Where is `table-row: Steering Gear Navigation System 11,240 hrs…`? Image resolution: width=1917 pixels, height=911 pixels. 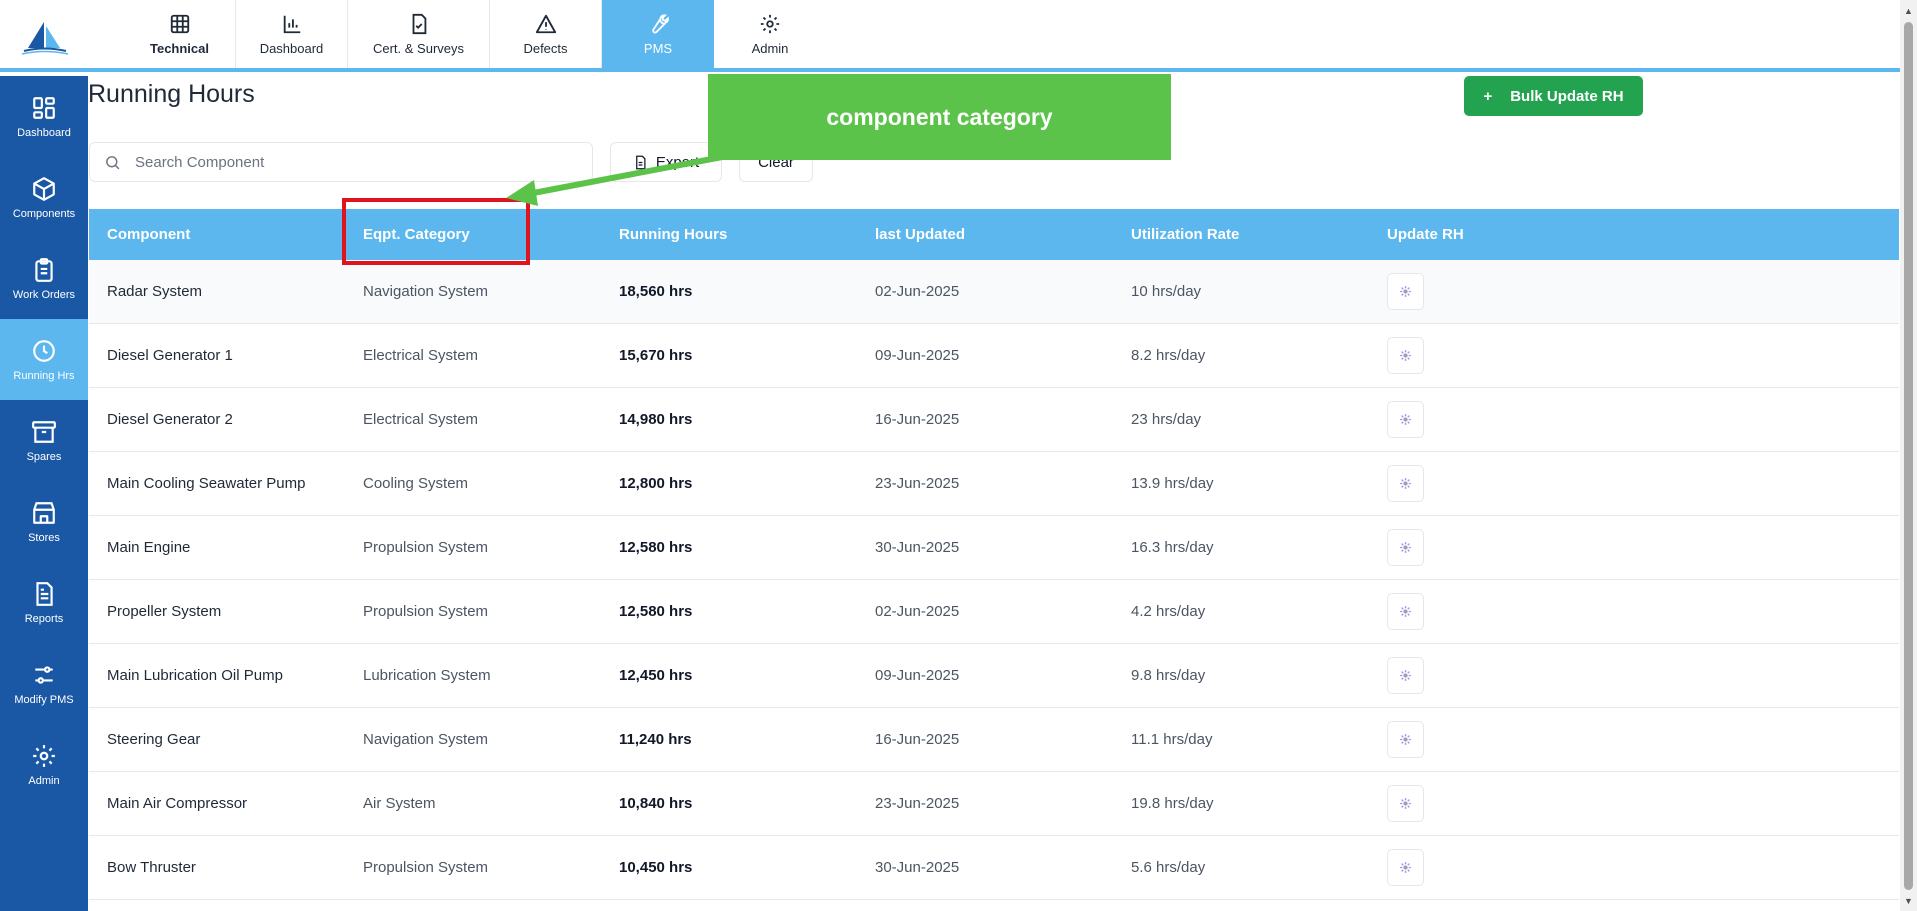
table-row: Steering Gear Navigation System 11,240 hrs… is located at coordinates (994, 740).